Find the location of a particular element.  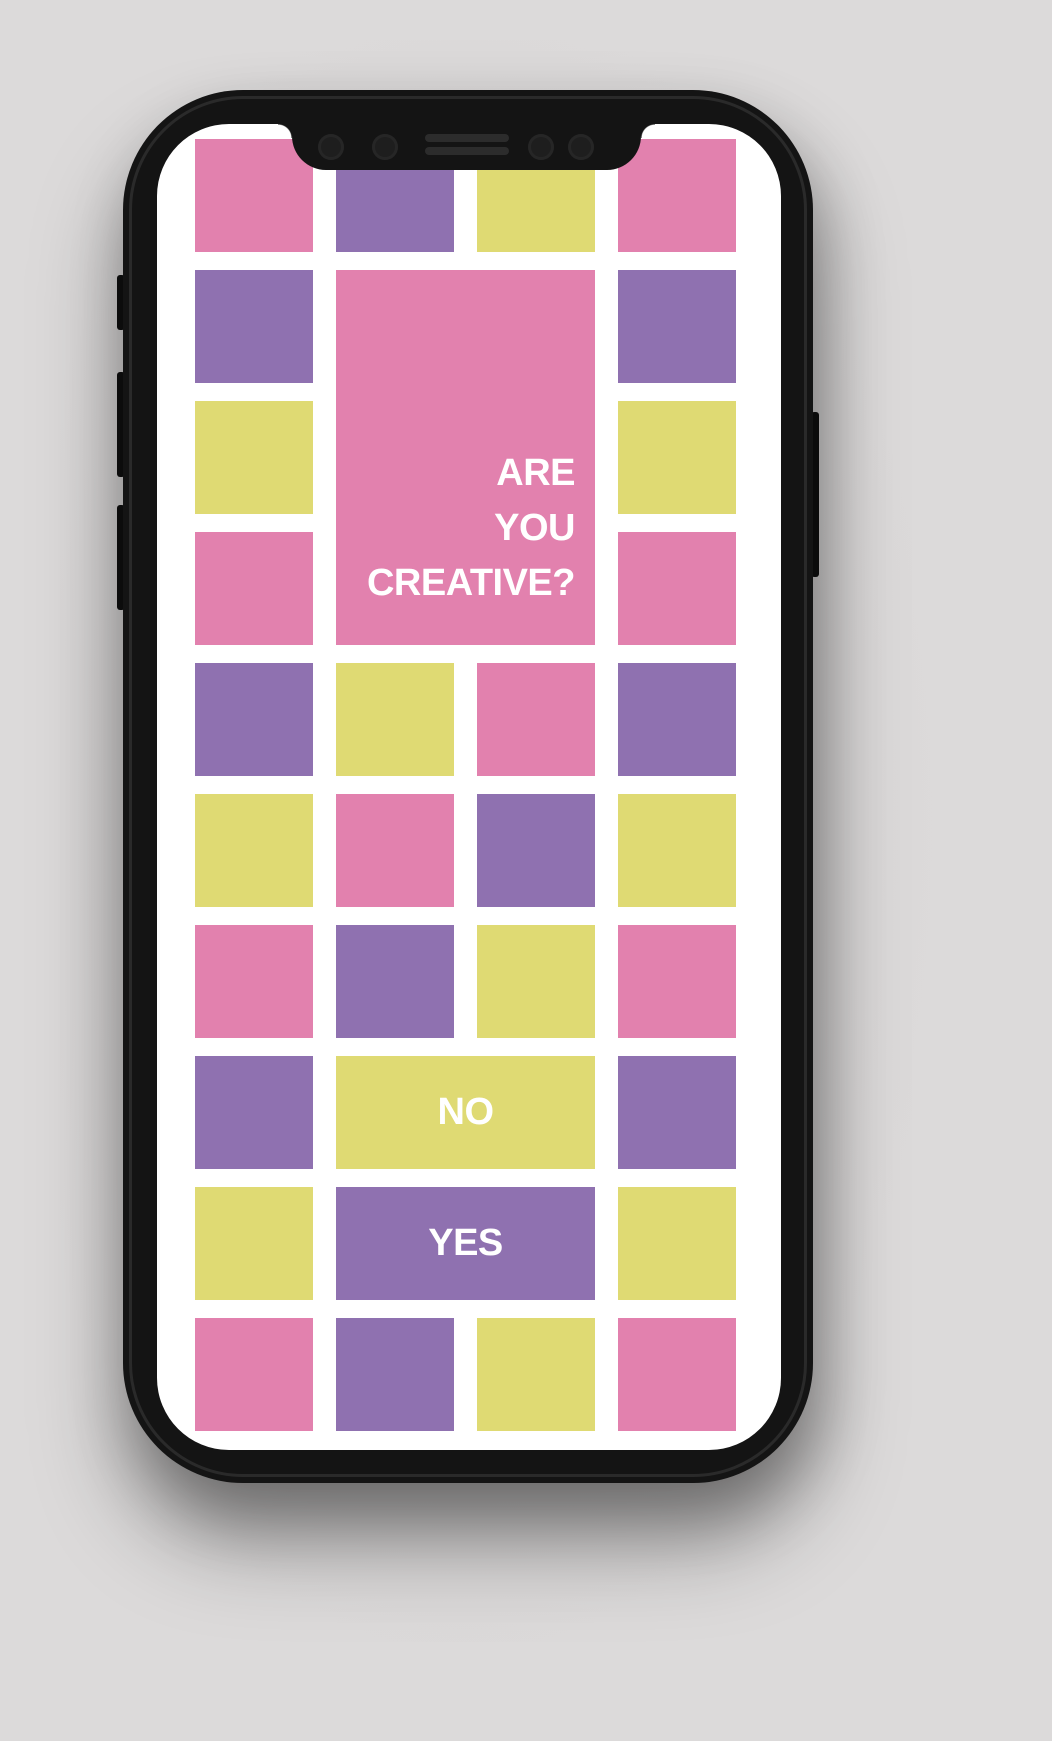

tile-r2-c1 is located at coordinates (254, 326).